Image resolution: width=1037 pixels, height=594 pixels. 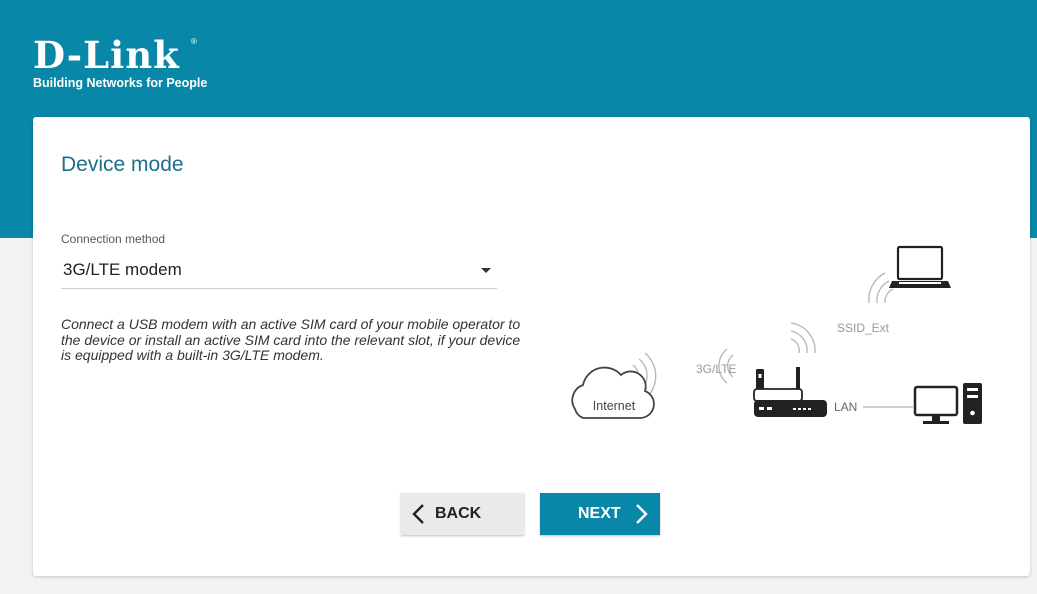 I want to click on page-title: Device mode, so click(x=122, y=164).